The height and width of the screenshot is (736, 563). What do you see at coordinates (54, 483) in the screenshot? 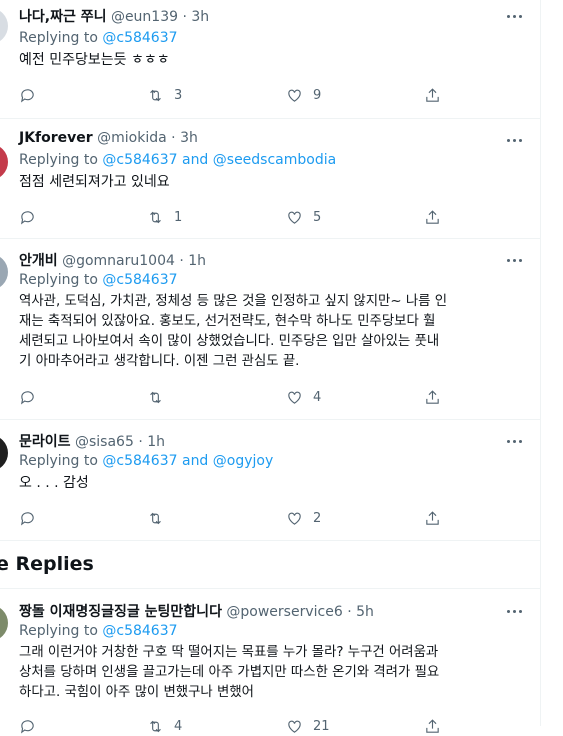
I see `tweet-text-line: 오 . . . 감성` at bounding box center [54, 483].